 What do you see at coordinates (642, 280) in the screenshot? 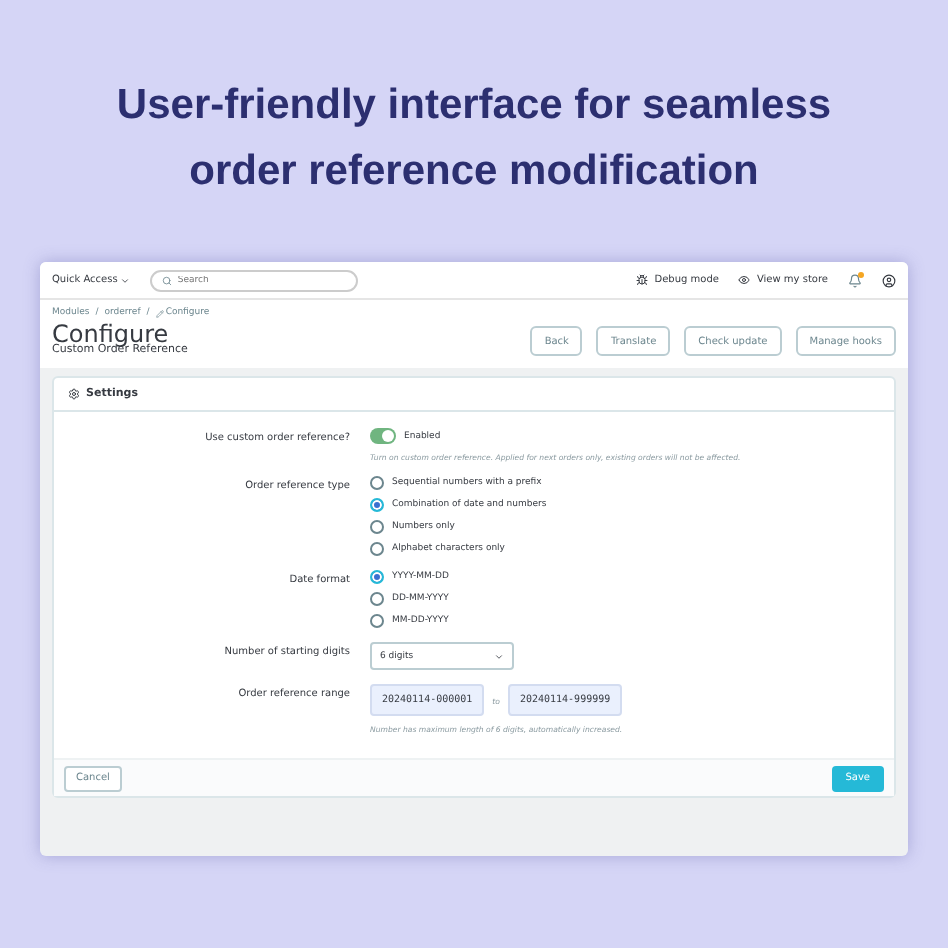
I see `bug-icon` at bounding box center [642, 280].